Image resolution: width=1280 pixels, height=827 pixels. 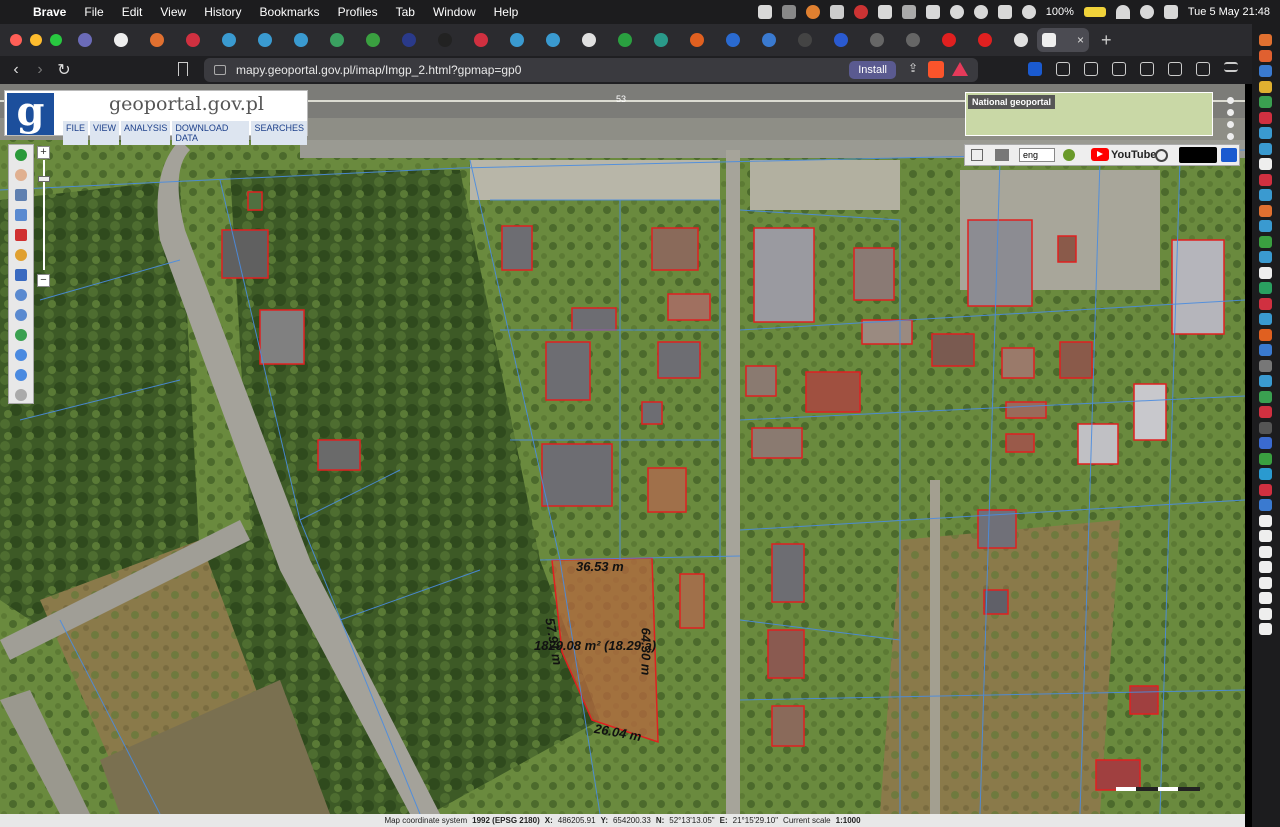 What do you see at coordinates (872, 70) in the screenshot?
I see `install-button: Install` at bounding box center [872, 70].